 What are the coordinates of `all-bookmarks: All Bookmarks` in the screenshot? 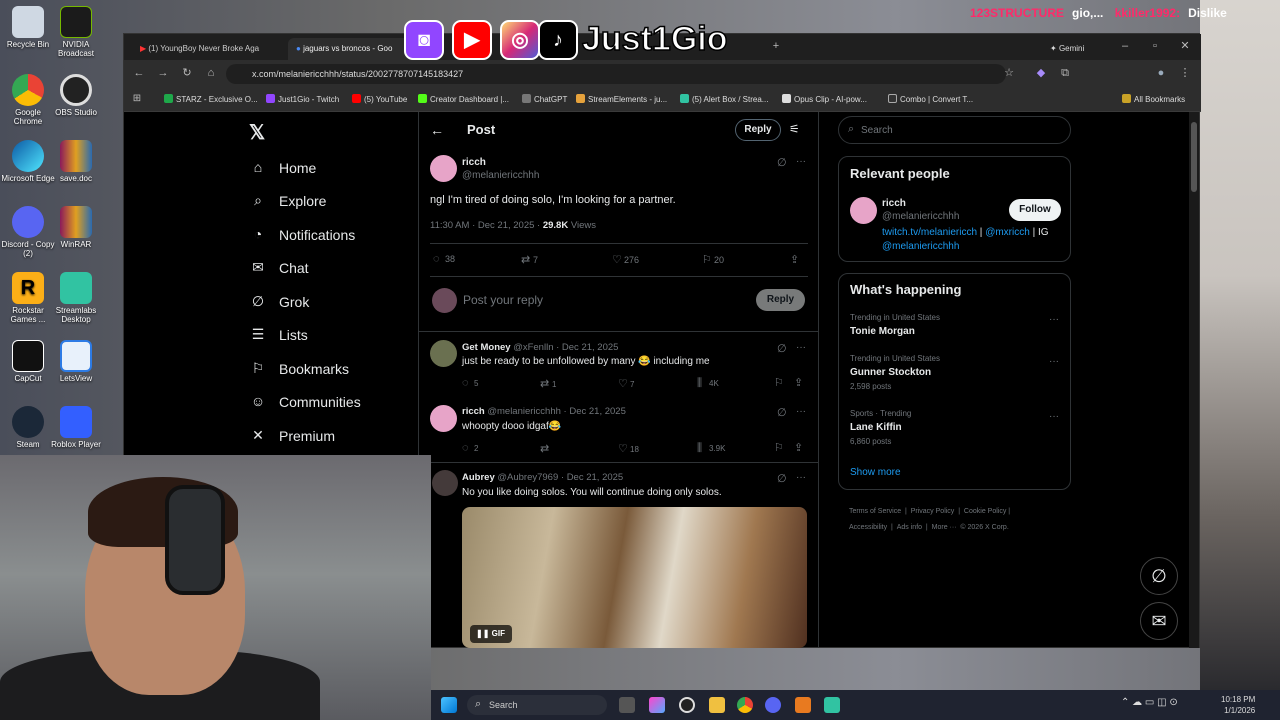 It's located at (1153, 99).